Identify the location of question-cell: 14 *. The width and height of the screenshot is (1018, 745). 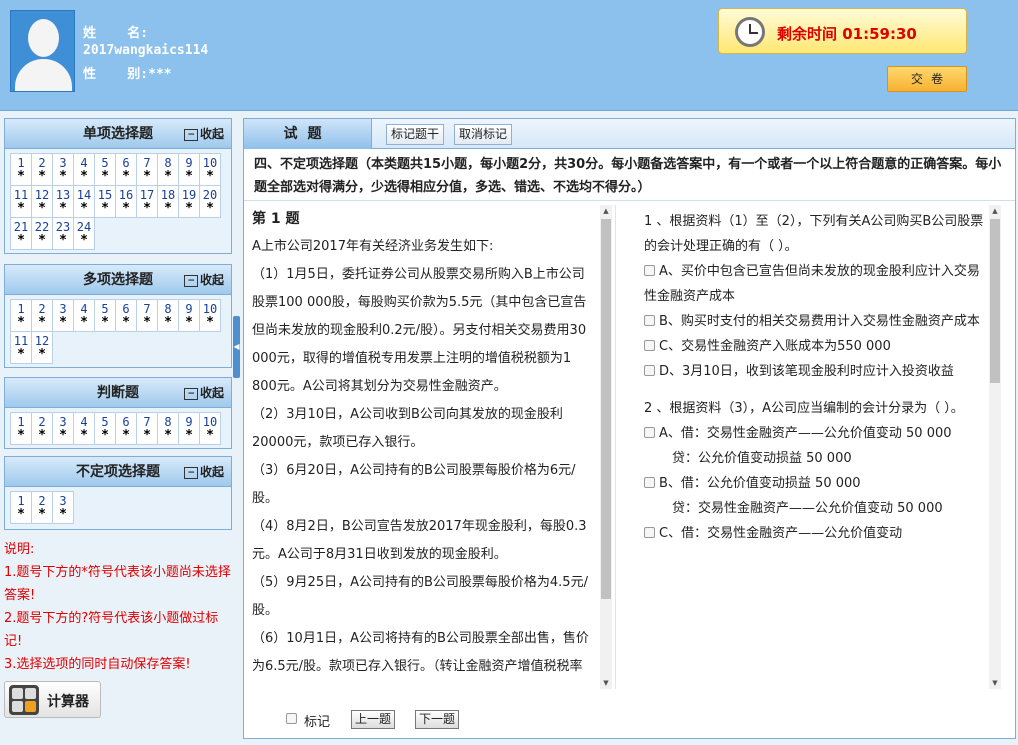
(84, 201).